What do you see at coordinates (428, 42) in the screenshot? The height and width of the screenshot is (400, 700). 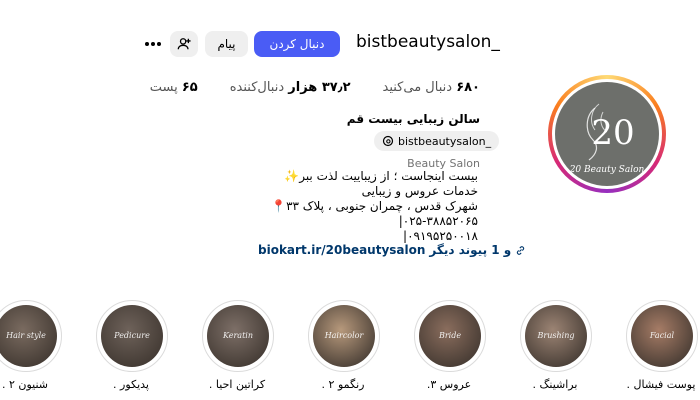 I see `profile-username: bistbeautysalon_` at bounding box center [428, 42].